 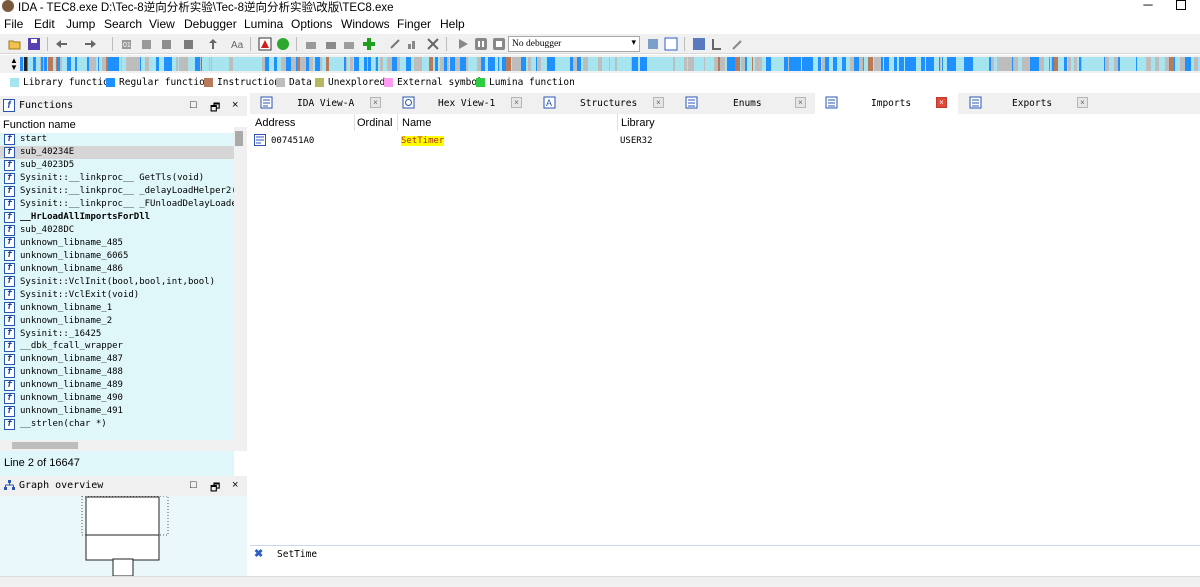 I want to click on stop-icon, so click(x=499, y=44).